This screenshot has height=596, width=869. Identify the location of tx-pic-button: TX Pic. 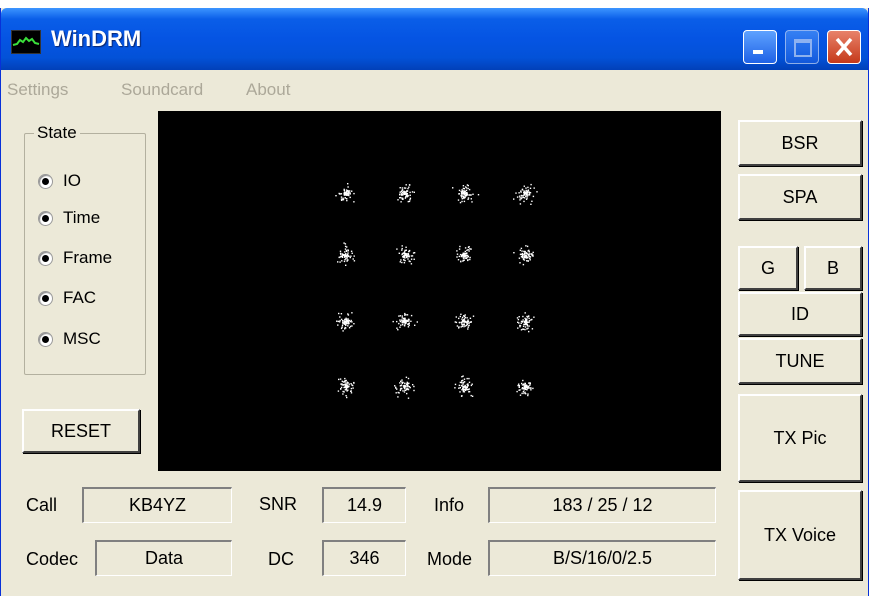
(800, 438).